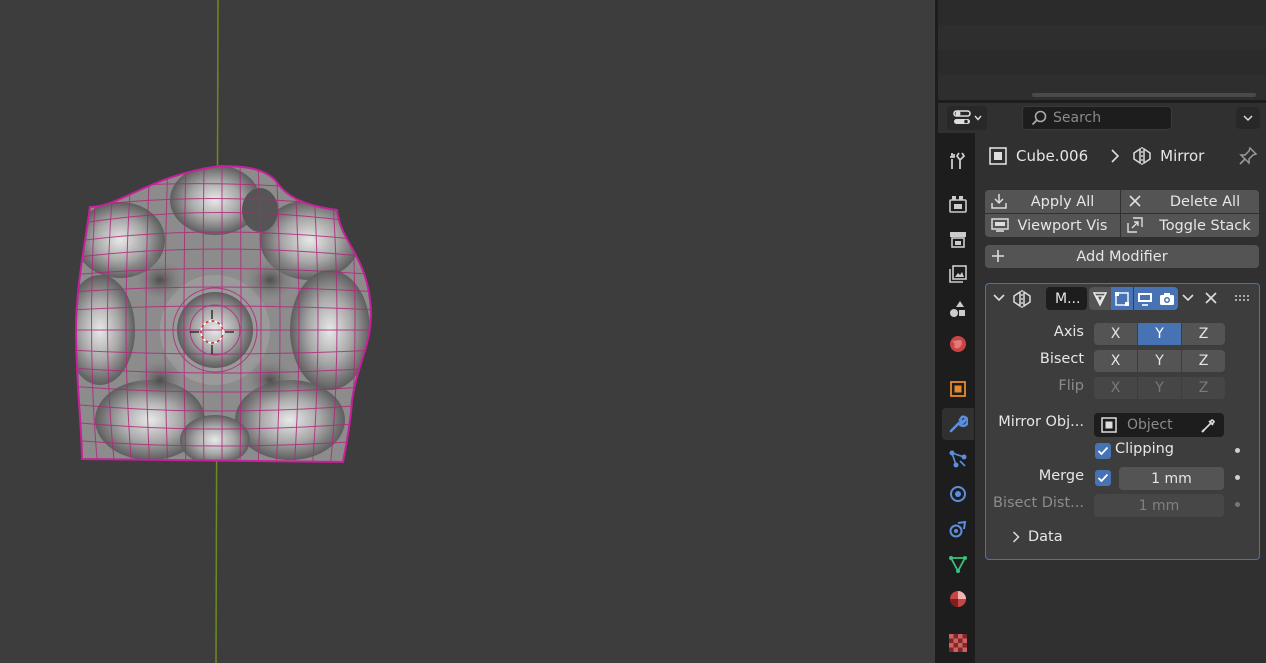  Describe the element at coordinates (1159, 505) in the screenshot. I see `bisect-distance-field: 1 mm` at that location.